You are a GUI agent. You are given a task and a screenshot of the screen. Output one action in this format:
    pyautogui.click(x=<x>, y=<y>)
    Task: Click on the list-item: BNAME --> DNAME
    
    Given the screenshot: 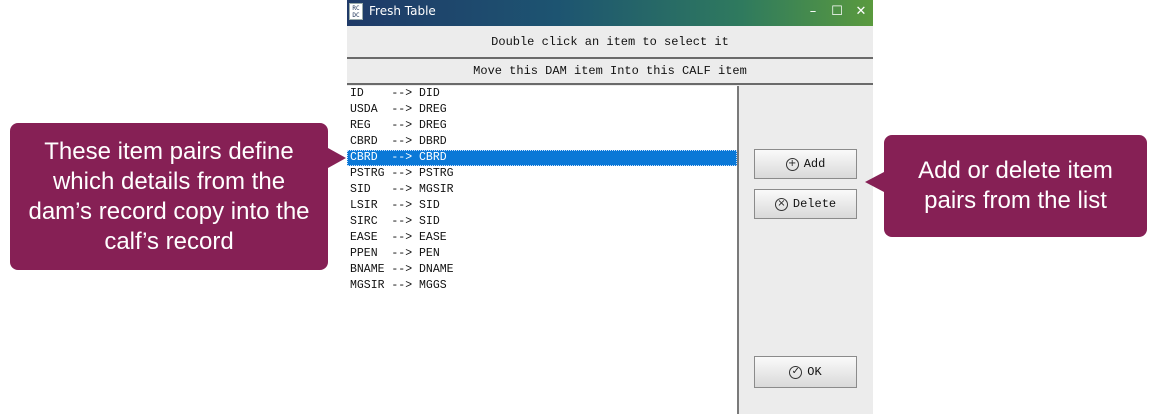 What is the action you would take?
    pyautogui.click(x=542, y=270)
    